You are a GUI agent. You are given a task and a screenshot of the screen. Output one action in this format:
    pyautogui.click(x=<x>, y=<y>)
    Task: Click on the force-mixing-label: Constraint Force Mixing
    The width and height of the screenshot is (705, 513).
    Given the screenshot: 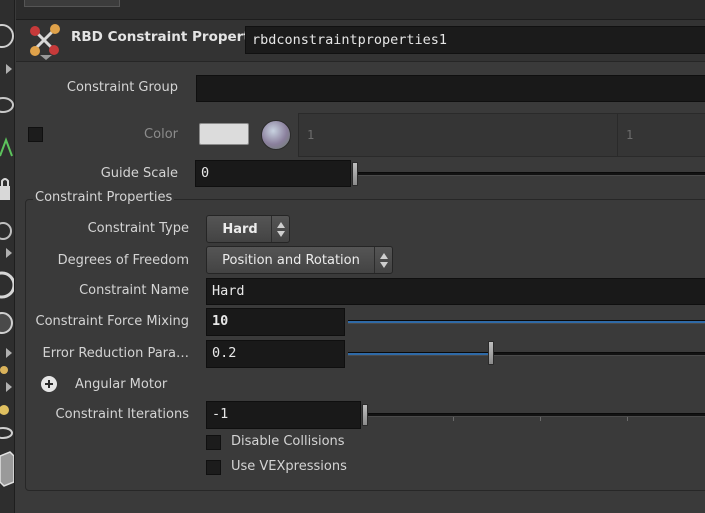 What is the action you would take?
    pyautogui.click(x=112, y=321)
    